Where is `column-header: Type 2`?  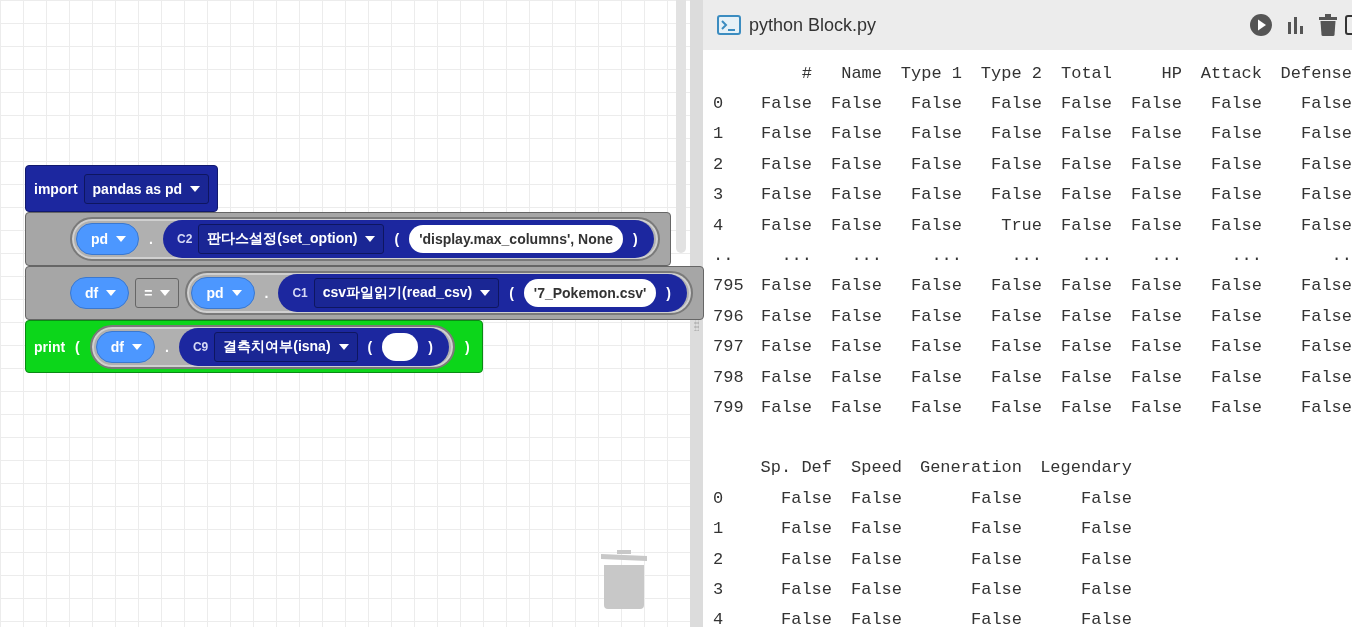 column-header: Type 2 is located at coordinates (1010, 73).